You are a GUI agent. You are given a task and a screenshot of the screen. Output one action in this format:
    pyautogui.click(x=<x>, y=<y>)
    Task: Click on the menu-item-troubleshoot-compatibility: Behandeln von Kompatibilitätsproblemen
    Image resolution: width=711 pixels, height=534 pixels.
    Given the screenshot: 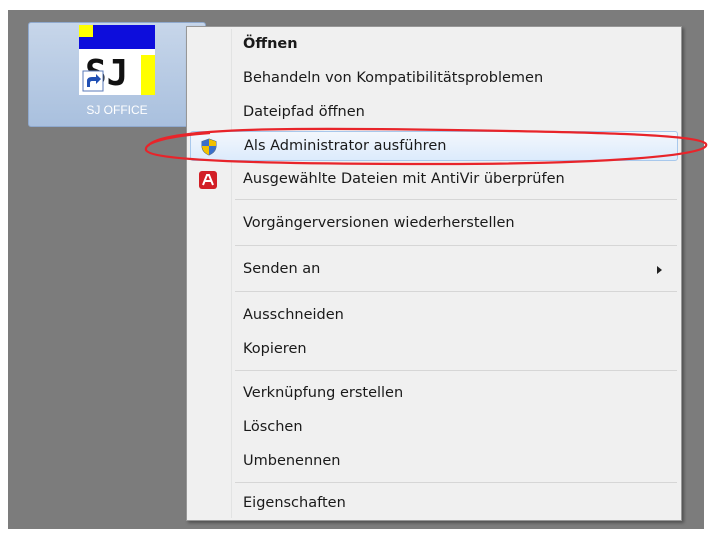 What is the action you would take?
    pyautogui.click(x=434, y=79)
    